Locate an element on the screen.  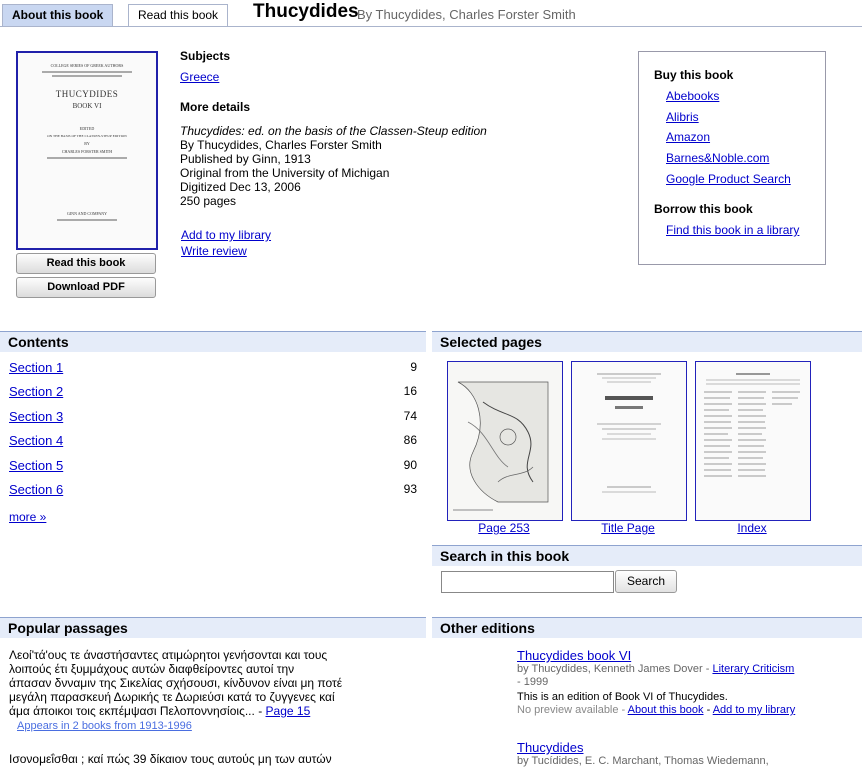
edition-title-link: Thucydides book VI is located at coordinates (574, 655).